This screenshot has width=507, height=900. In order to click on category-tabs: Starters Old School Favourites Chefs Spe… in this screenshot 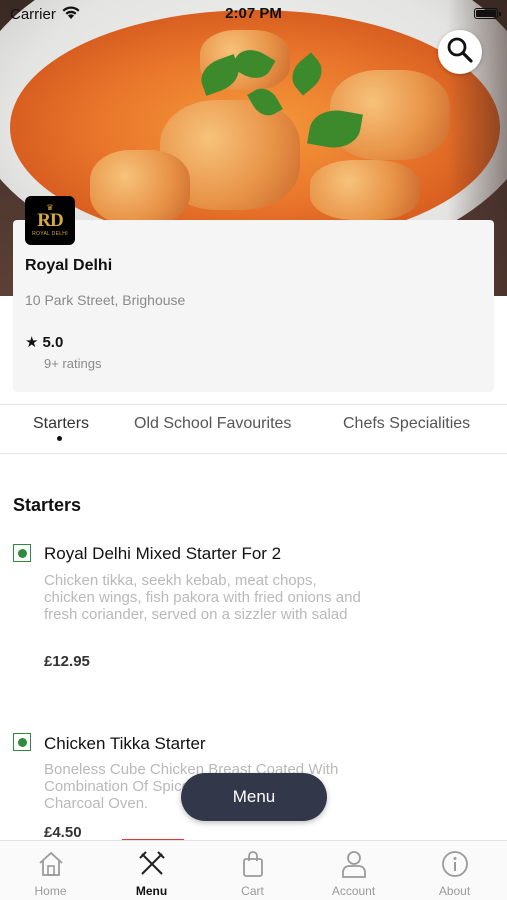, I will do `click(253, 429)`.